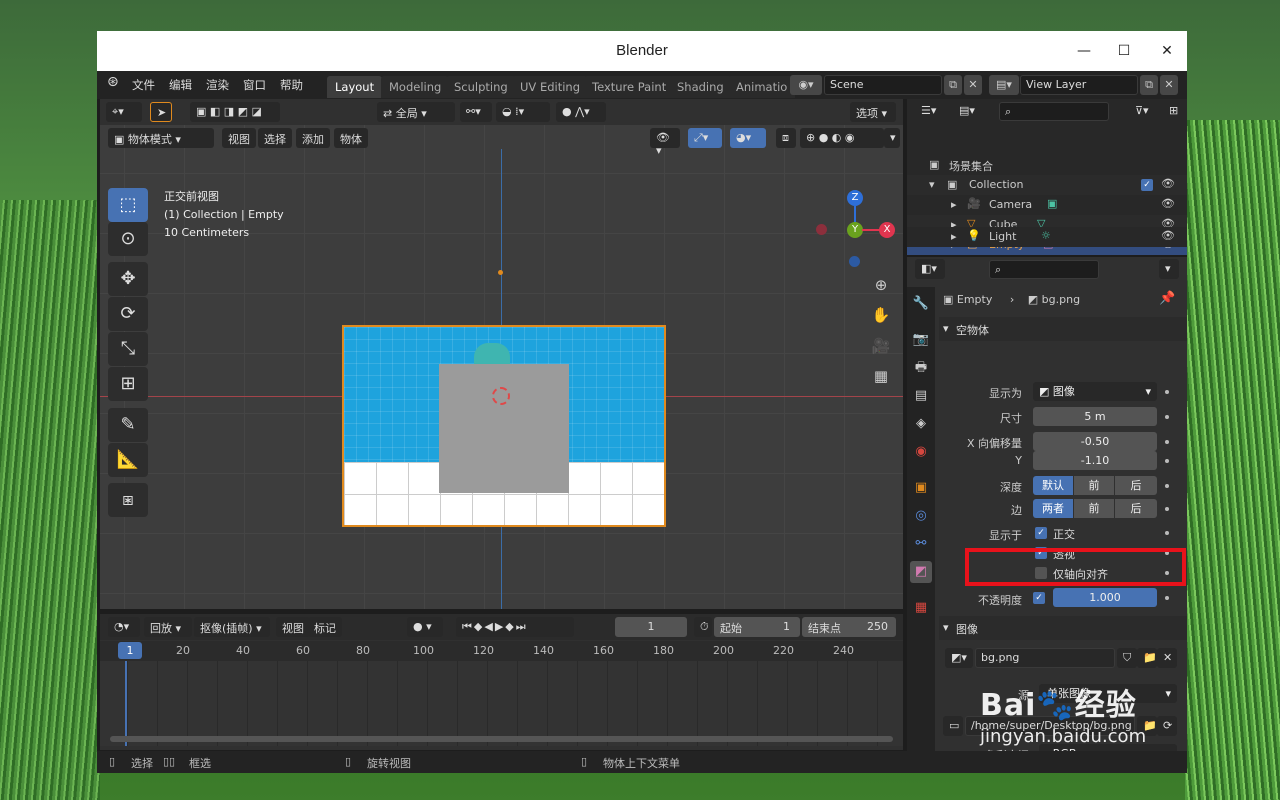 The height and width of the screenshot is (800, 1280). I want to click on properties-search-input: ⌕, so click(1044, 269).